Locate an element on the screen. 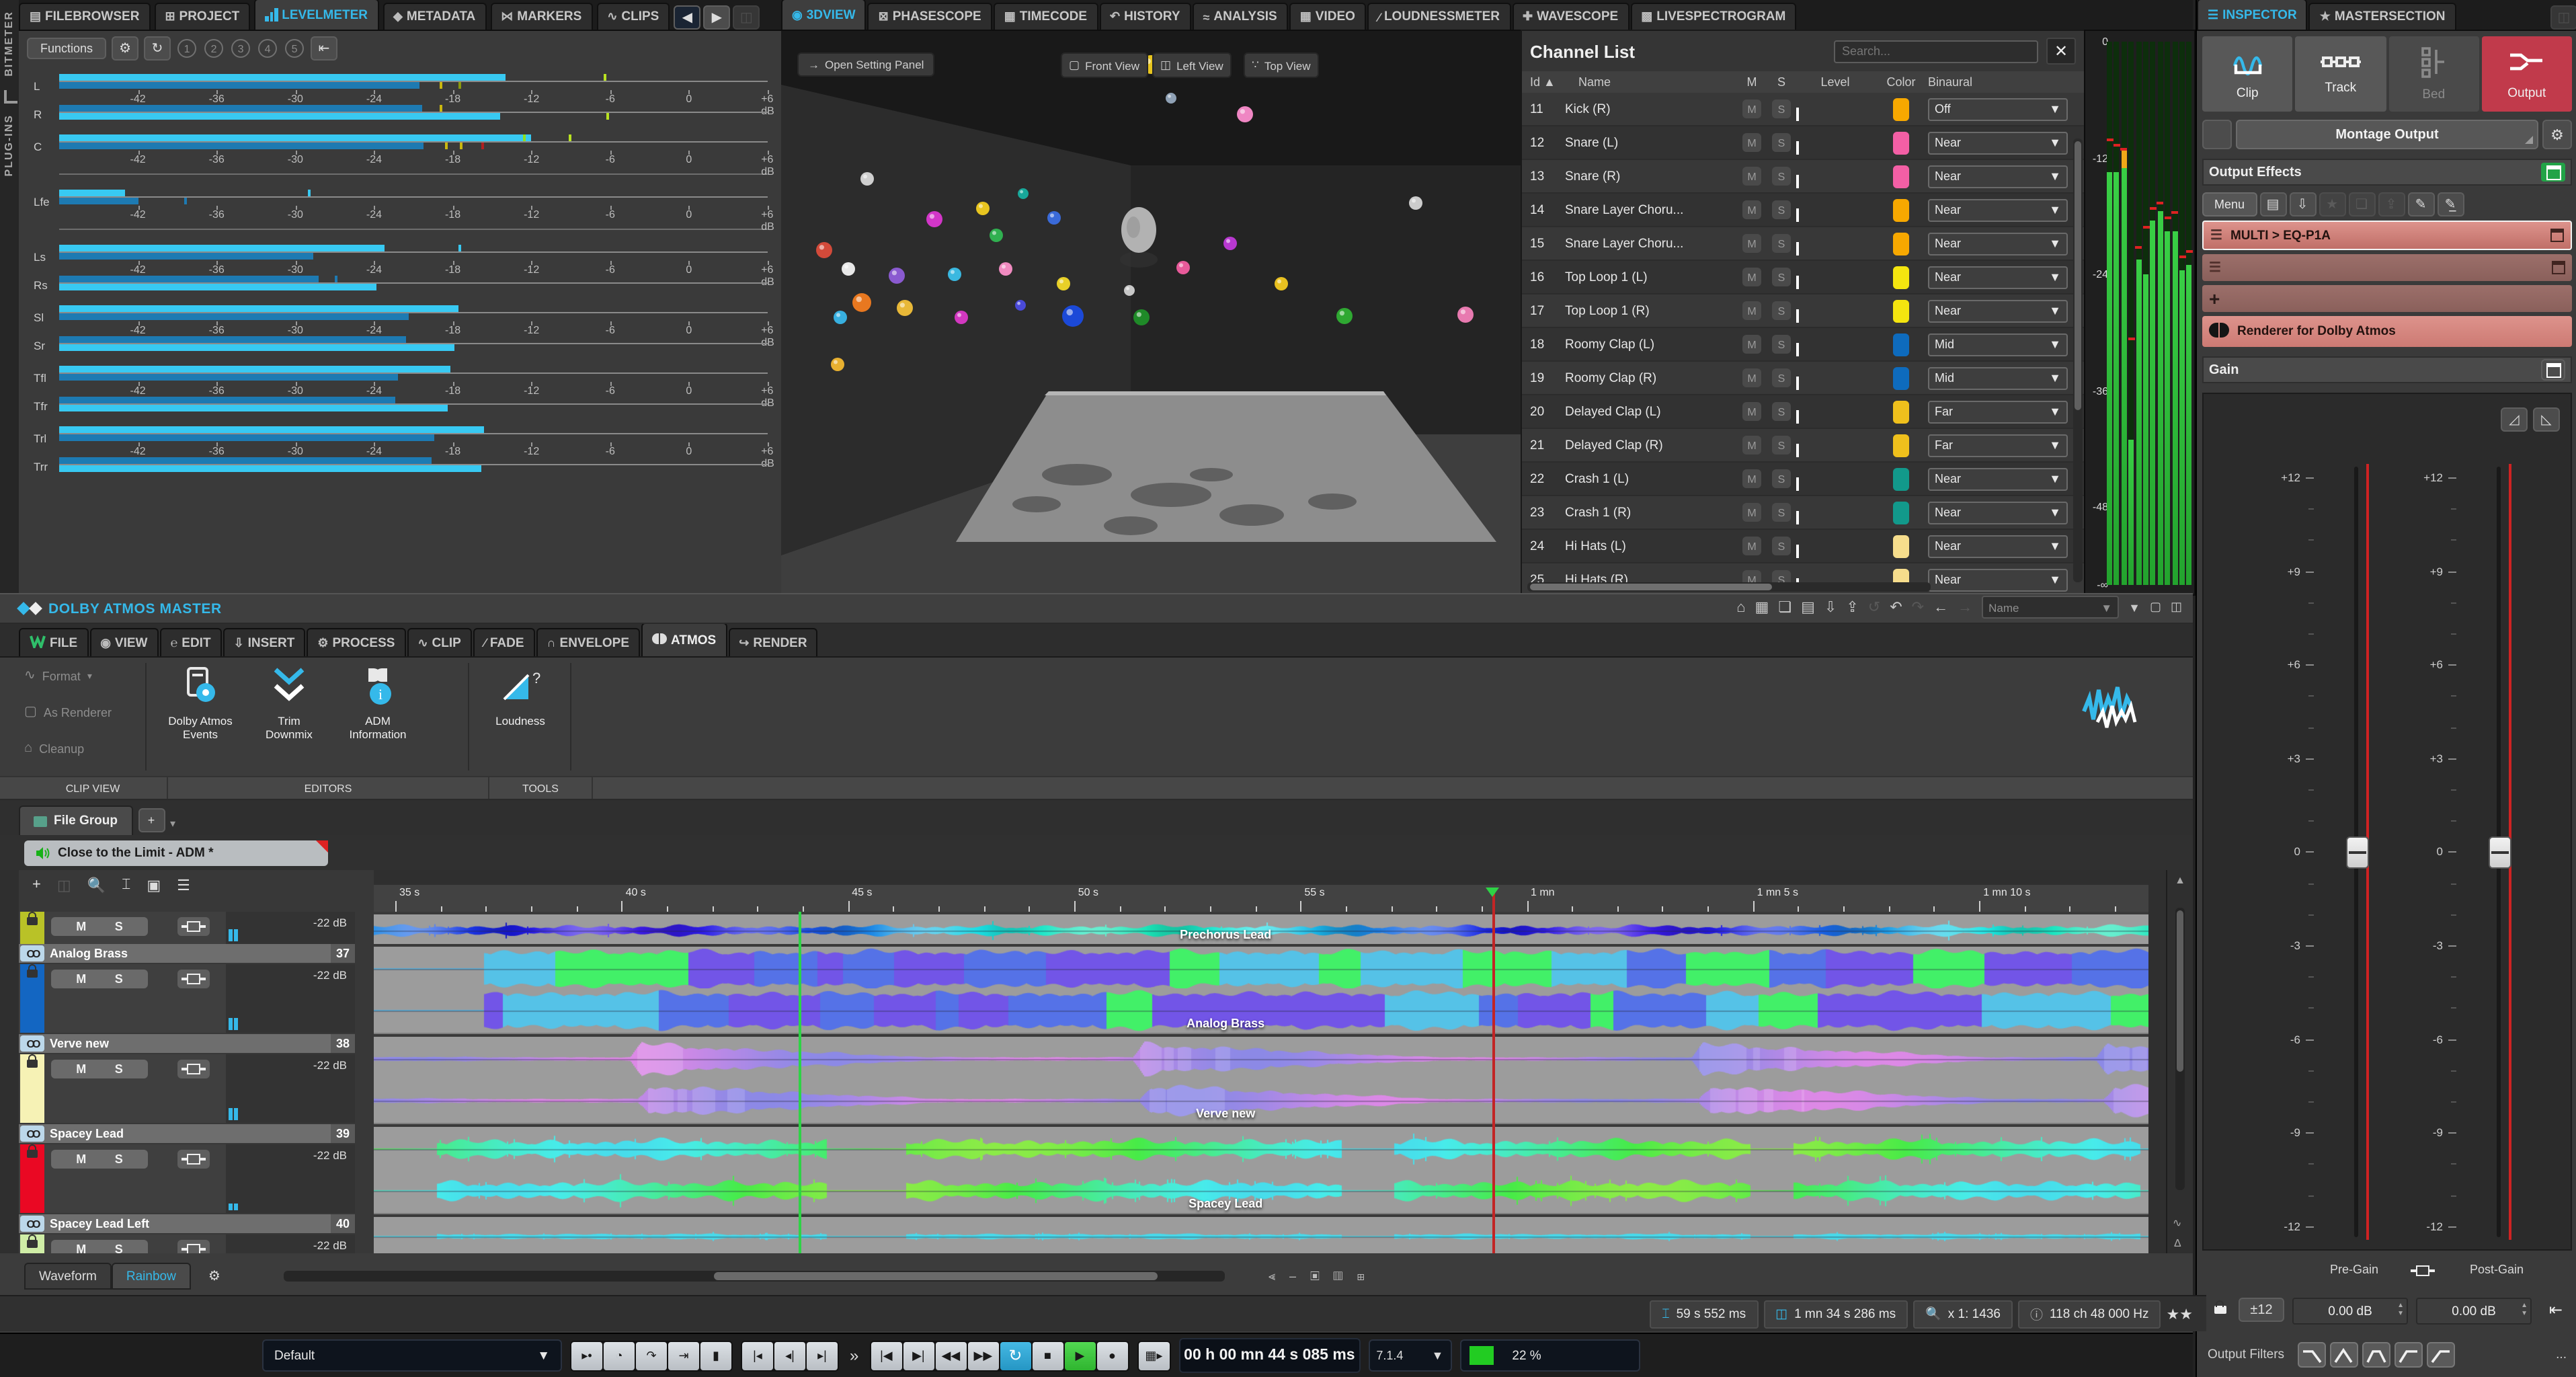  preset-5: 5 is located at coordinates (295, 48).